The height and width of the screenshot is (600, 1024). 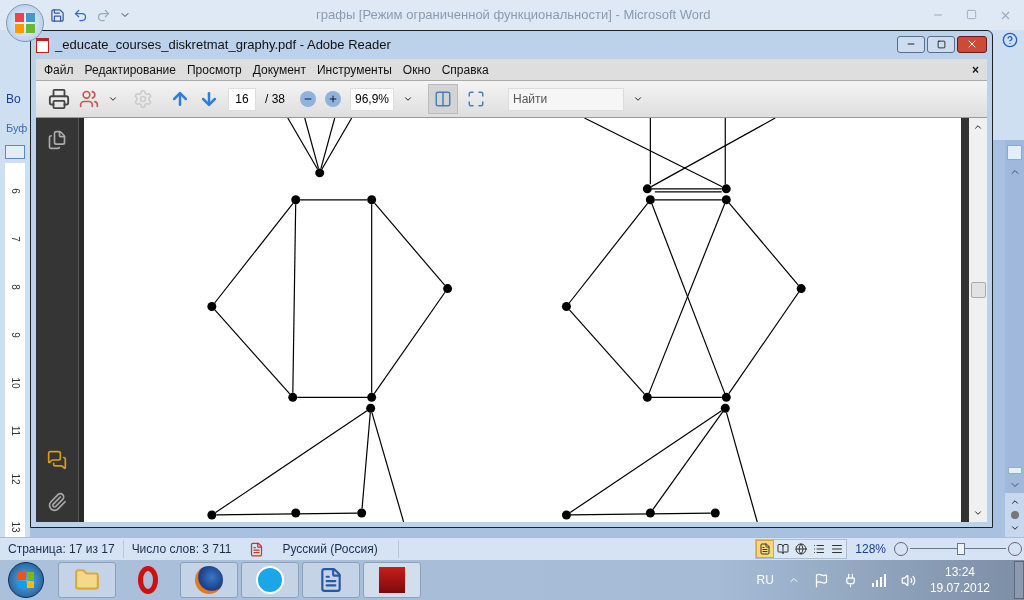 What do you see at coordinates (1014, 152) in the screenshot?
I see `ruler-toggle` at bounding box center [1014, 152].